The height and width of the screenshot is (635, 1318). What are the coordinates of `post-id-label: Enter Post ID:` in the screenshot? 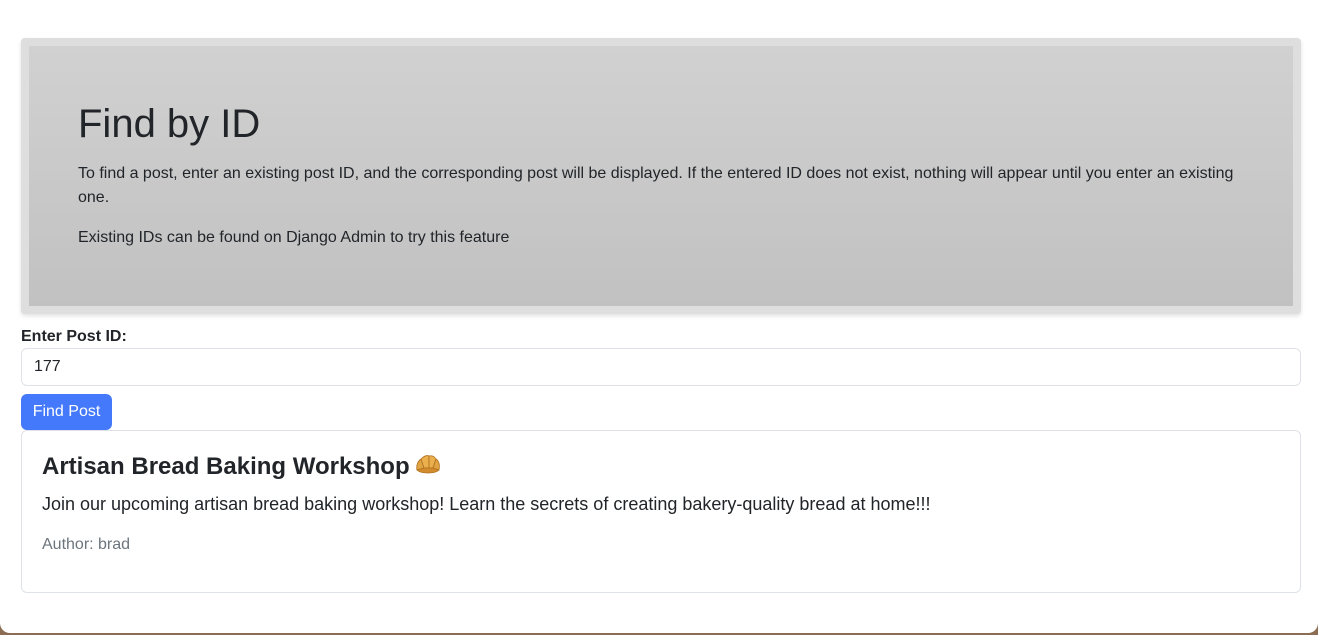 It's located at (74, 336).